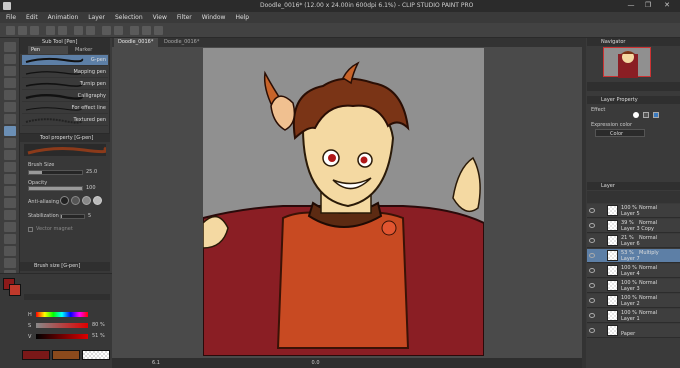 This screenshot has width=680, height=368. What do you see at coordinates (627, 62) in the screenshot?
I see `navigator-preview` at bounding box center [627, 62].